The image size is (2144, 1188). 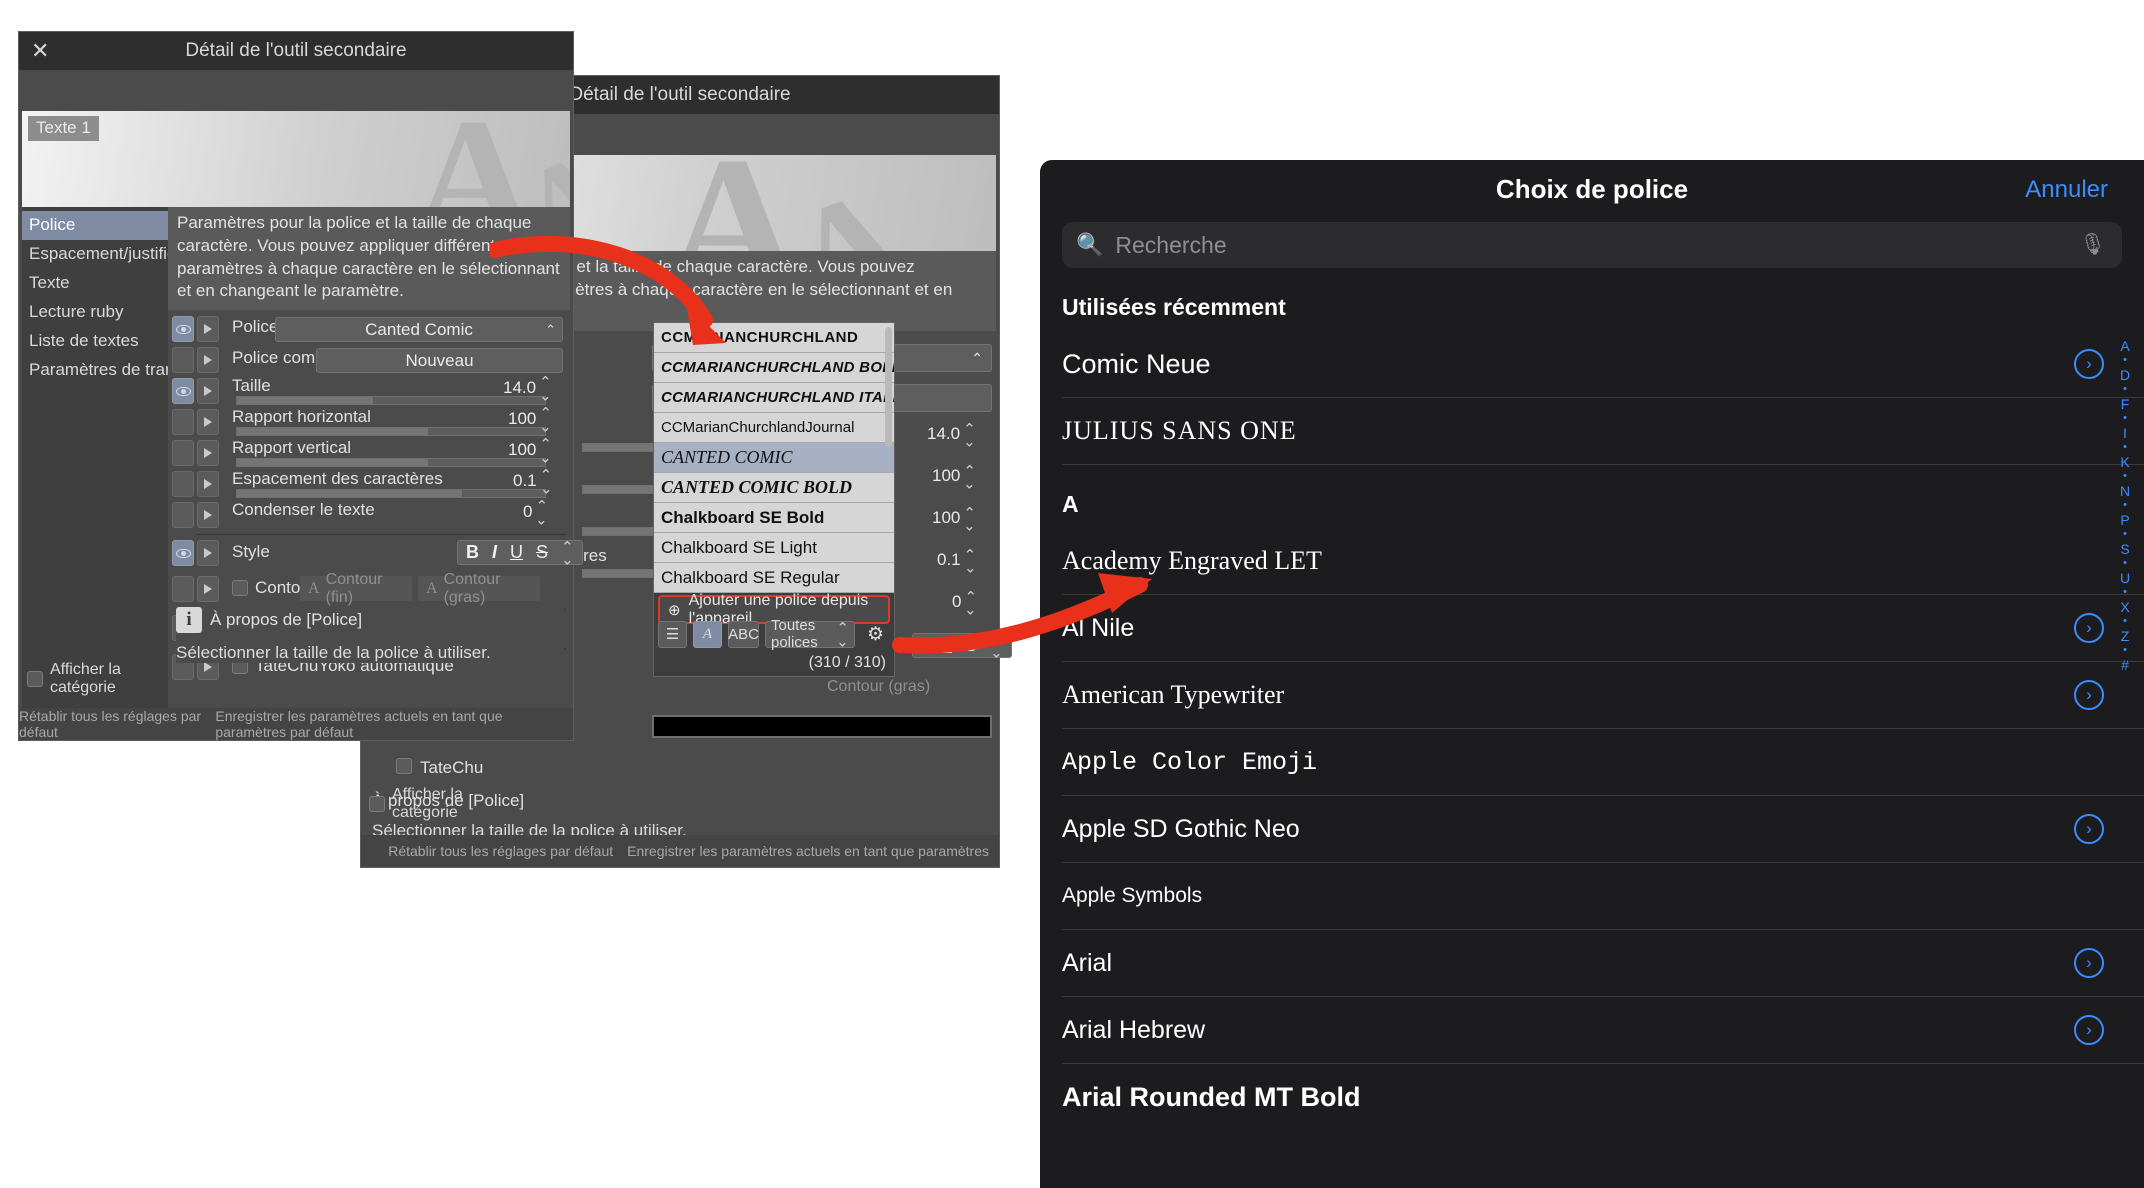 What do you see at coordinates (1603, 762) in the screenshot?
I see `list-item: Apple Color Emoji` at bounding box center [1603, 762].